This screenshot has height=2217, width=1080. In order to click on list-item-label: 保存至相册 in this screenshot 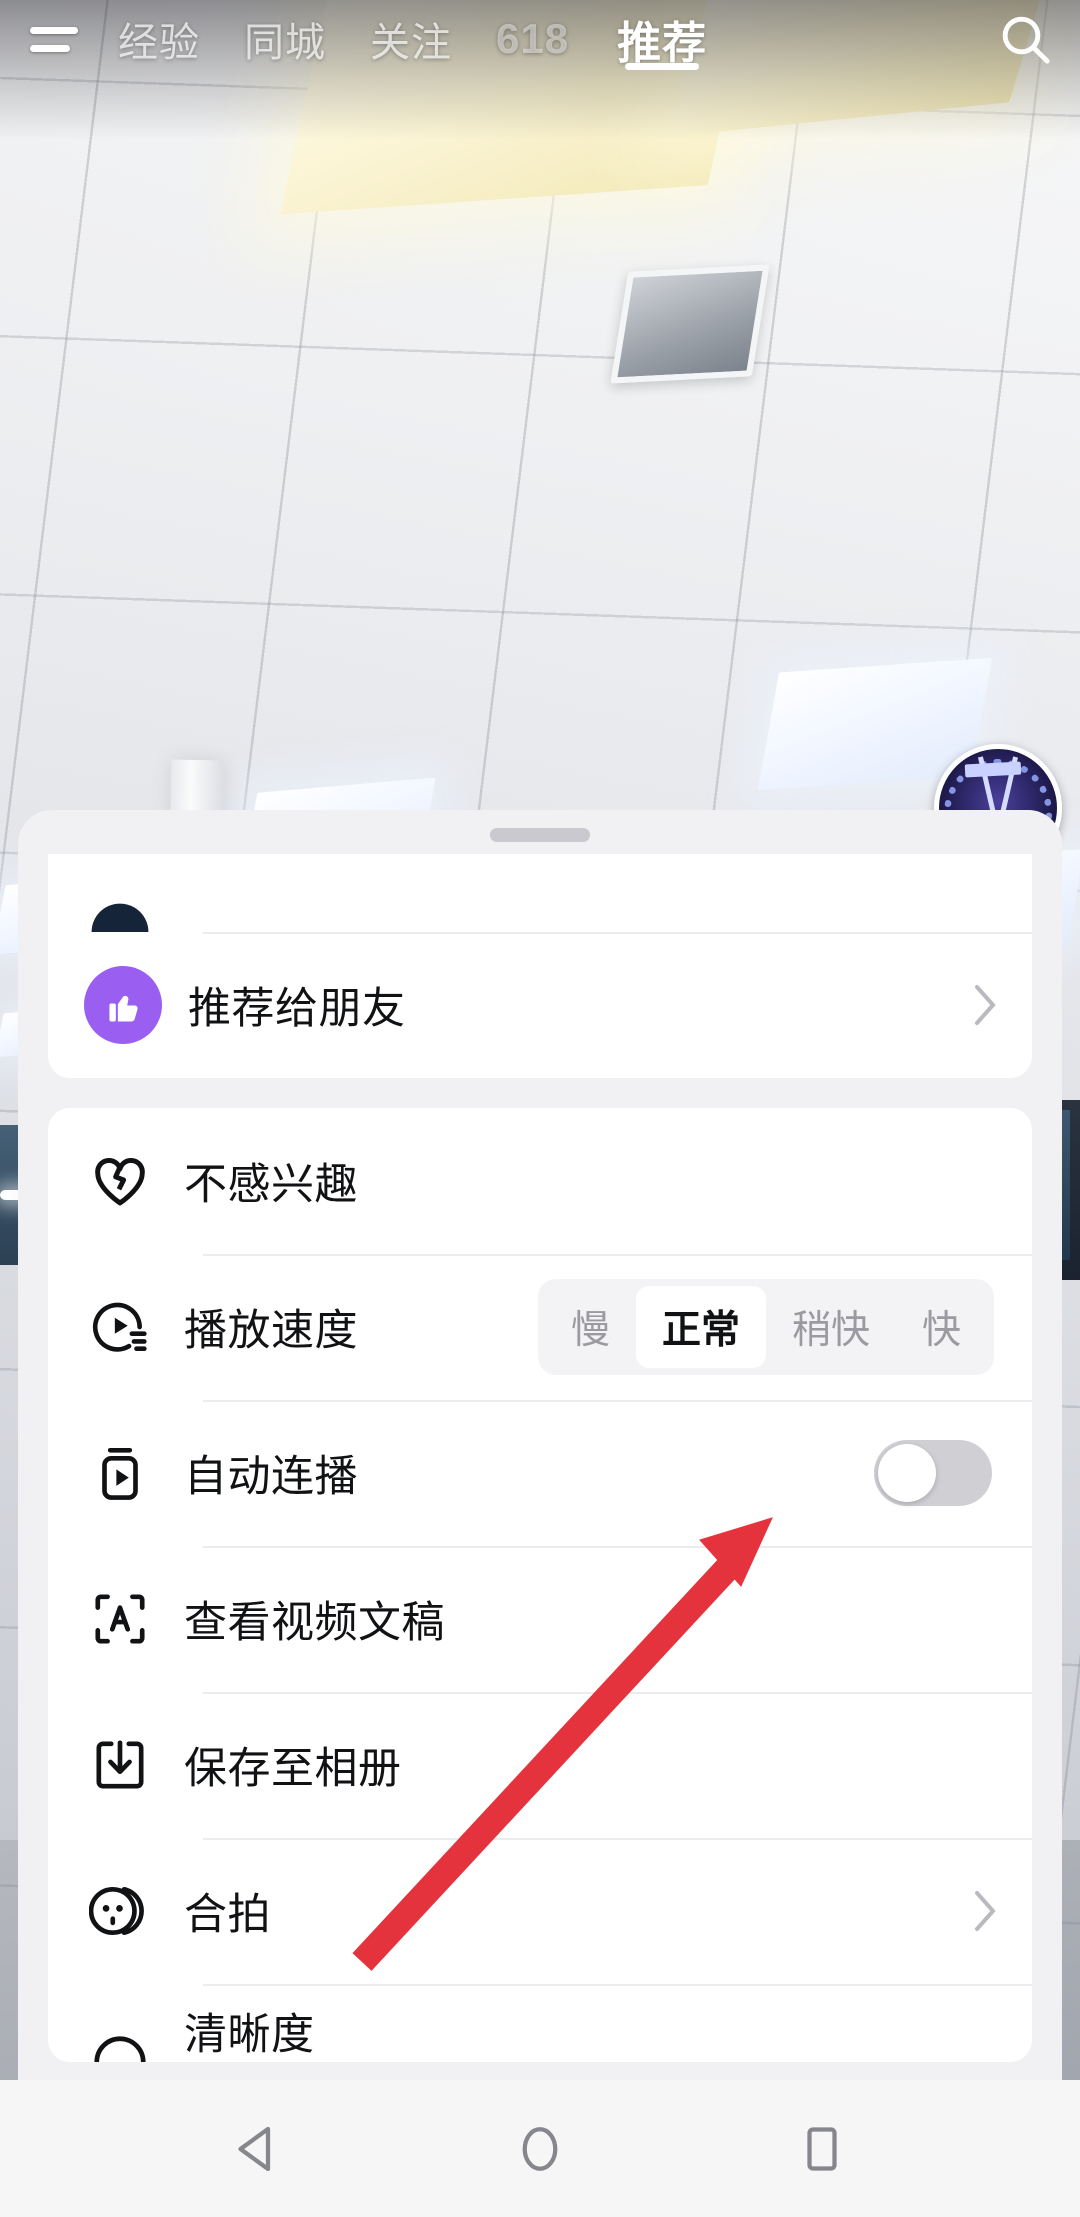, I will do `click(293, 1769)`.